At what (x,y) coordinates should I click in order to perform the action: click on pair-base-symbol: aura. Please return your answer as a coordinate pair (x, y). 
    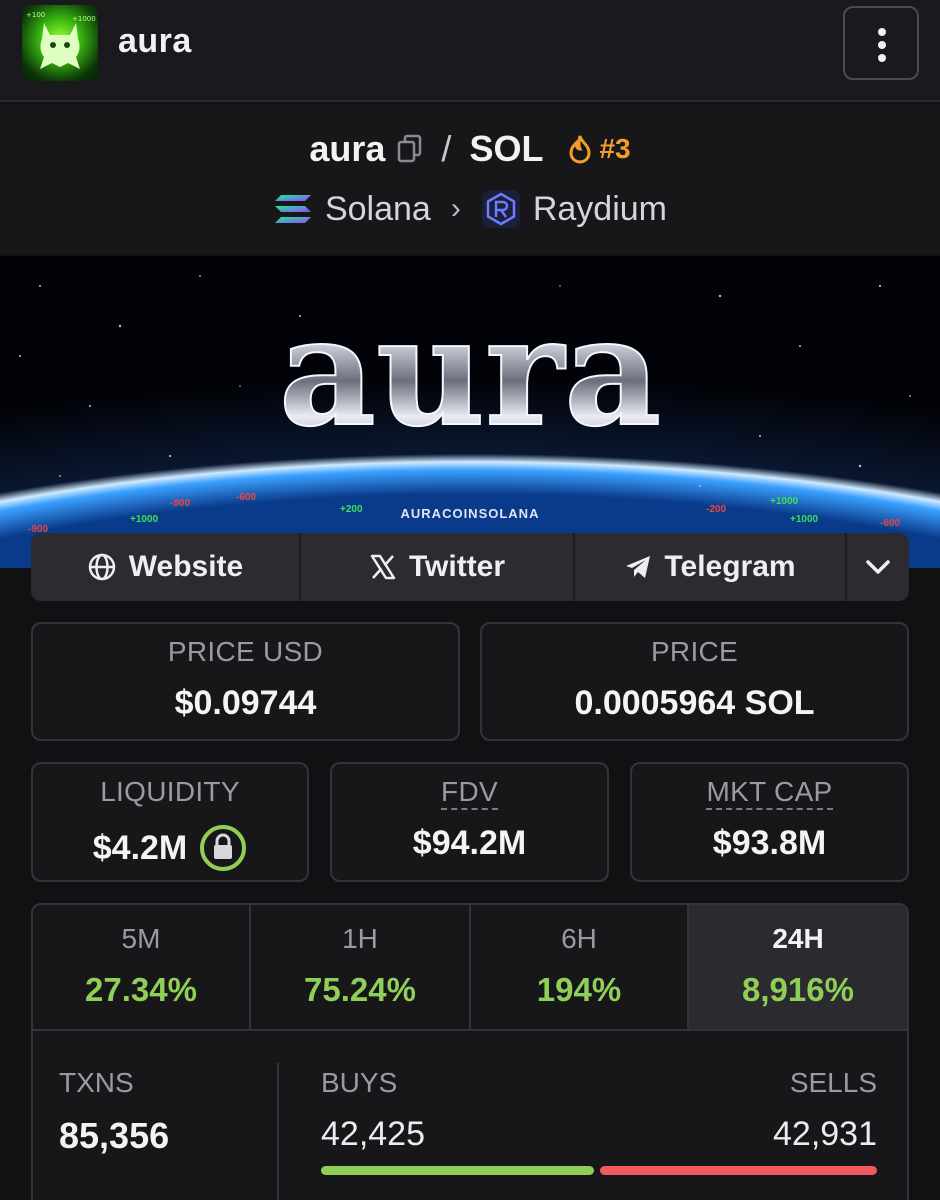
    Looking at the image, I should click on (347, 148).